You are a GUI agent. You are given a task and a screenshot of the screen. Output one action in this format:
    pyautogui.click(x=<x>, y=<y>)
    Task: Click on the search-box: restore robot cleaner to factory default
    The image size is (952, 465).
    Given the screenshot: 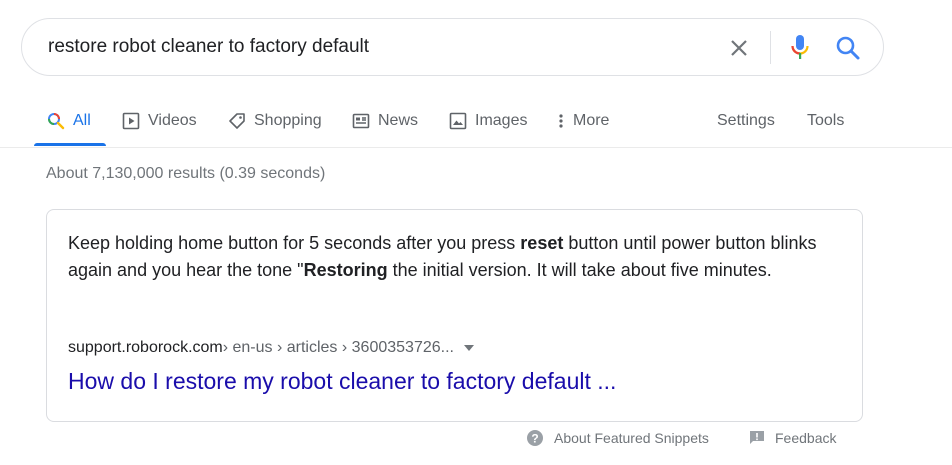 What is the action you would take?
    pyautogui.click(x=452, y=47)
    